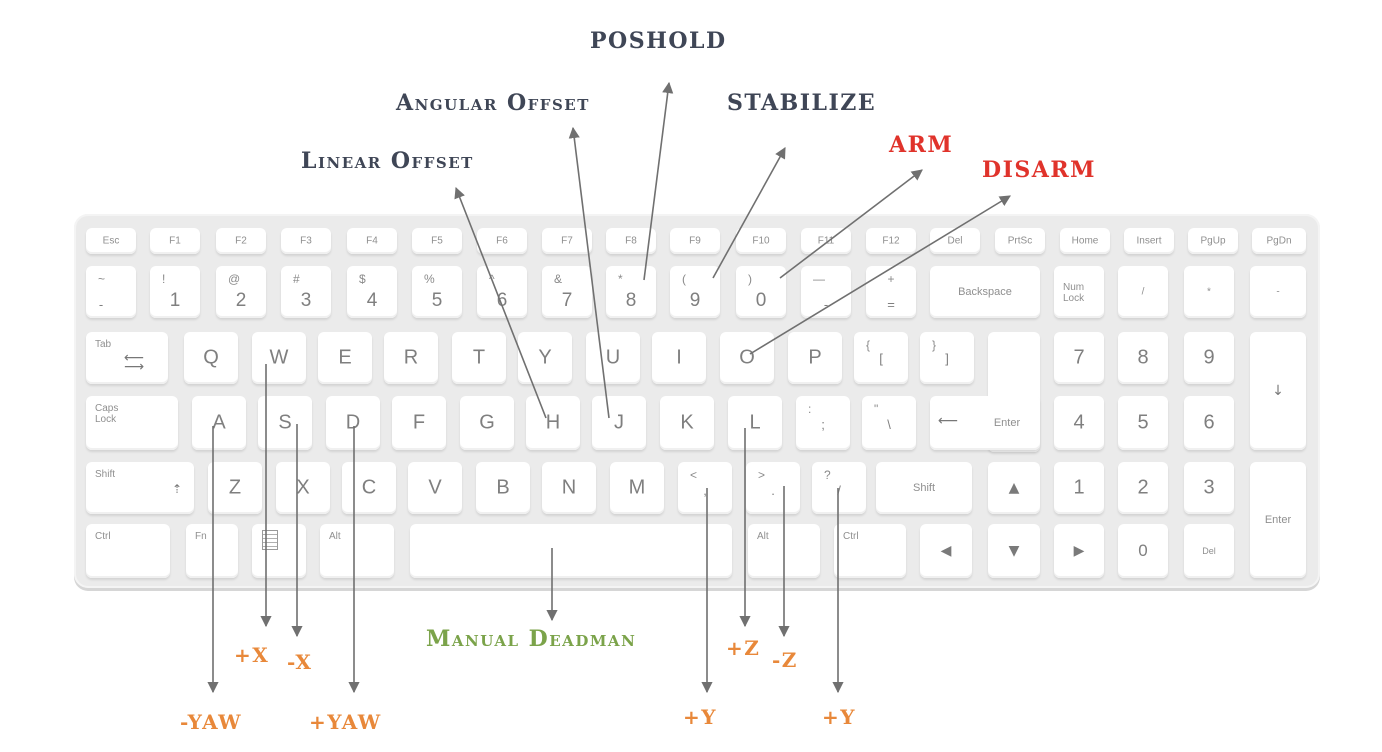 The height and width of the screenshot is (752, 1382). What do you see at coordinates (545, 357) in the screenshot?
I see `key-label: Y` at bounding box center [545, 357].